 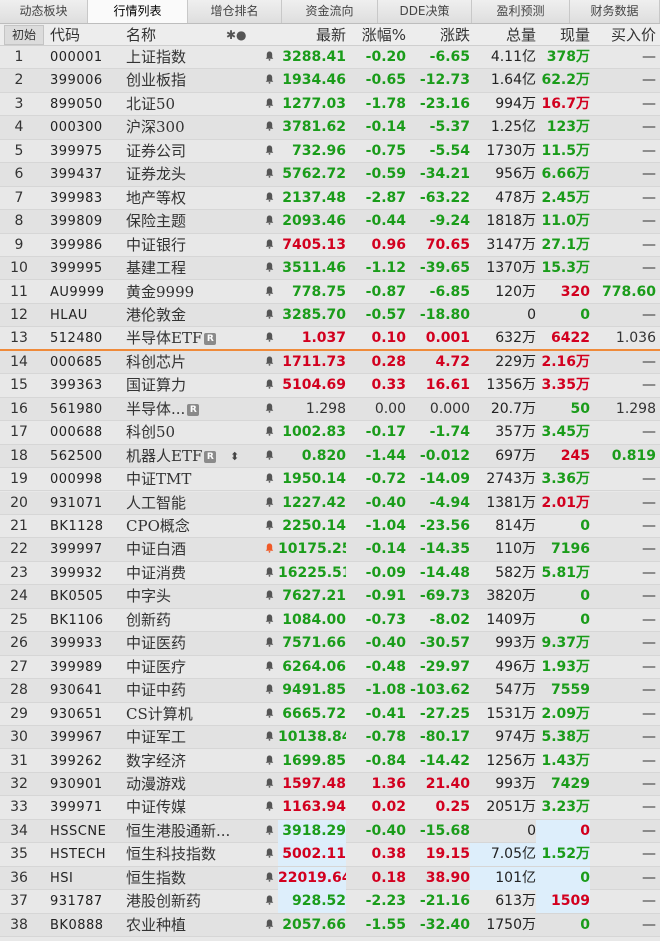 I want to click on security-code: 399967, so click(x=76, y=738).